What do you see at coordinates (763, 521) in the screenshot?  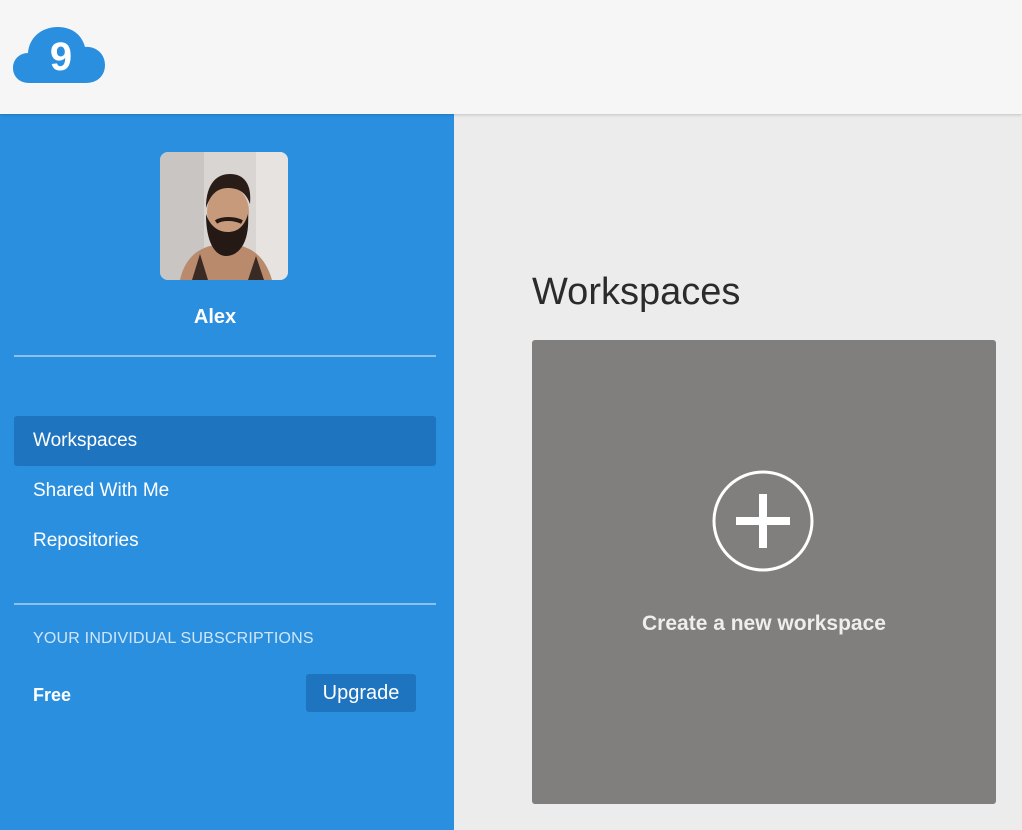 I see `plus-circle-icon` at bounding box center [763, 521].